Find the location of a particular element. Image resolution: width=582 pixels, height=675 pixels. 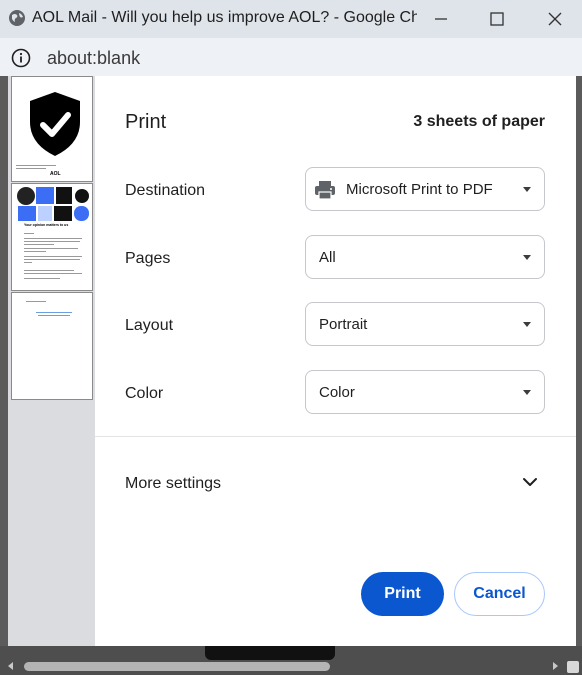

minimize-button is located at coordinates (441, 19).